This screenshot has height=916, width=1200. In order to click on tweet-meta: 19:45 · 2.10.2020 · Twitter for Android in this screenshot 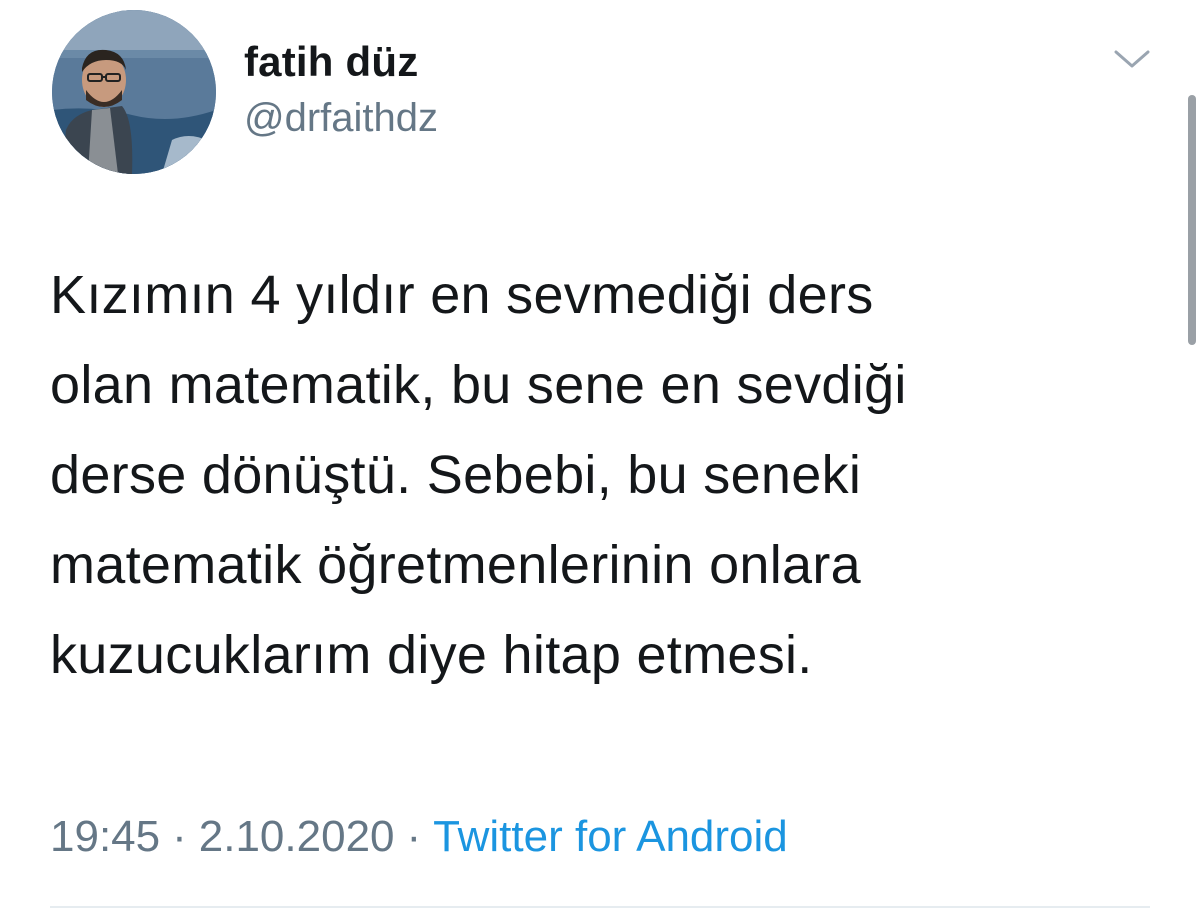, I will do `click(419, 837)`.